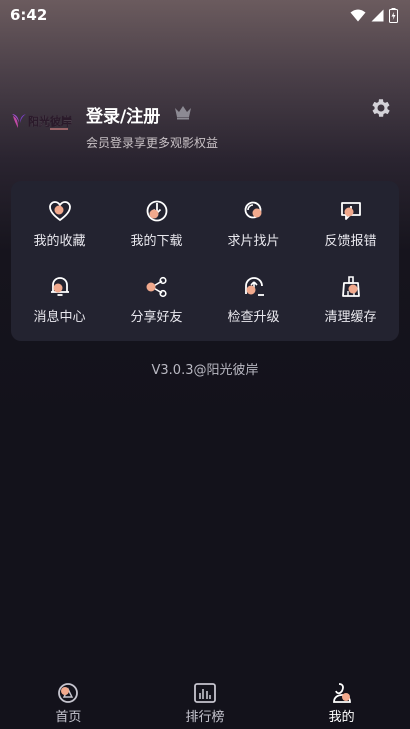  I want to click on nav-label: 排行榜, so click(205, 717).